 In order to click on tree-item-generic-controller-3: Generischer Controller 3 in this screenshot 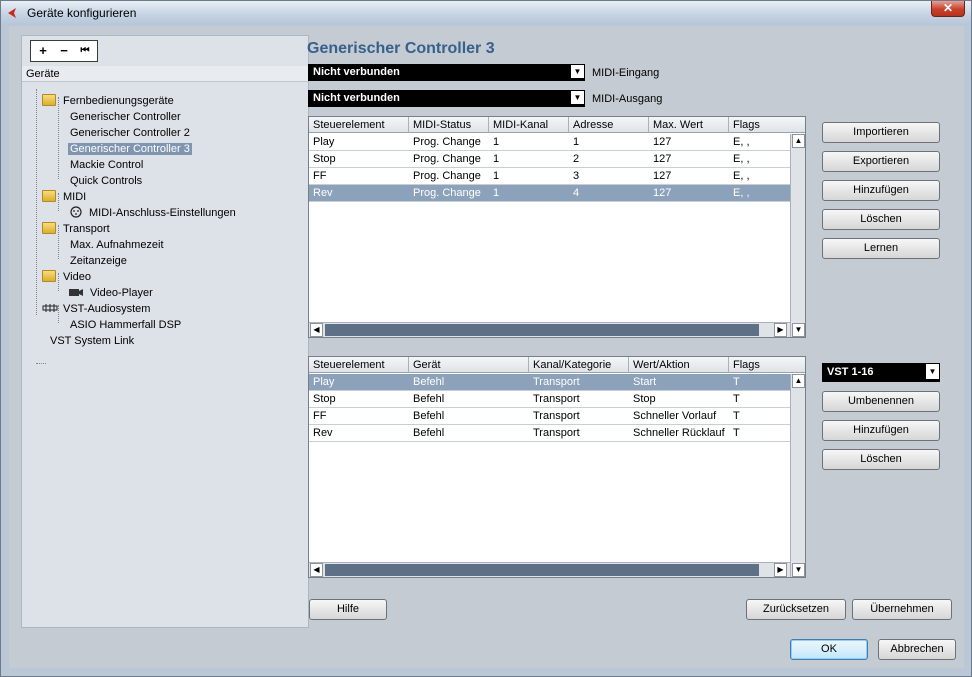, I will do `click(130, 149)`.